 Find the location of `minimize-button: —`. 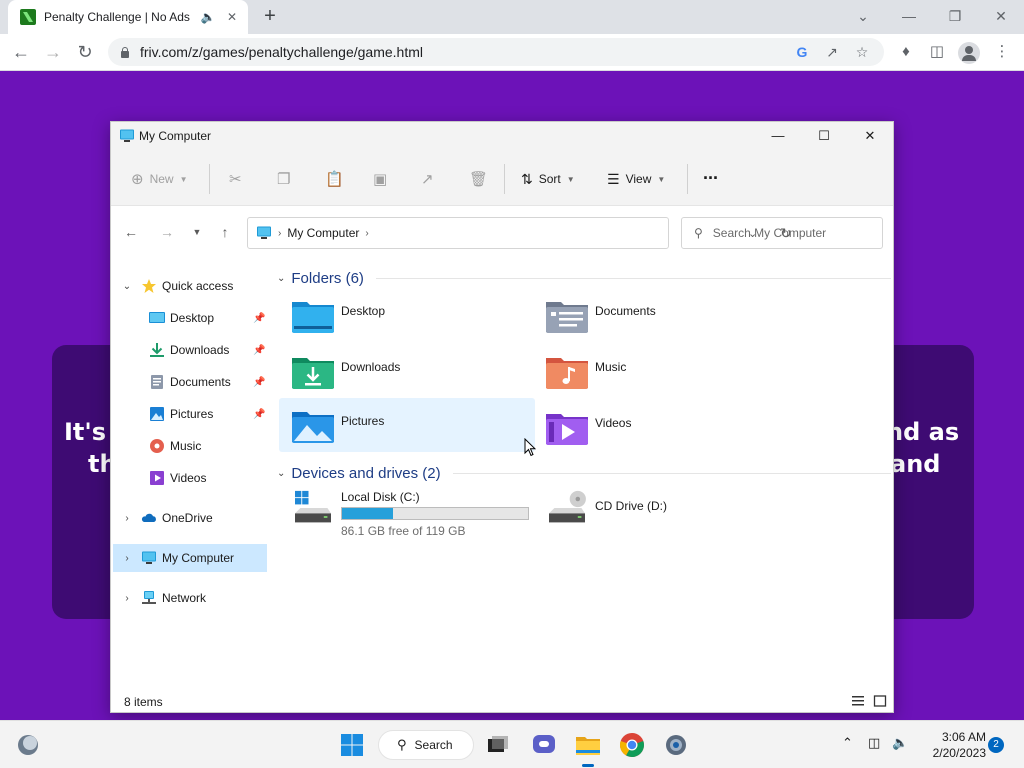

minimize-button: — is located at coordinates (778, 136).